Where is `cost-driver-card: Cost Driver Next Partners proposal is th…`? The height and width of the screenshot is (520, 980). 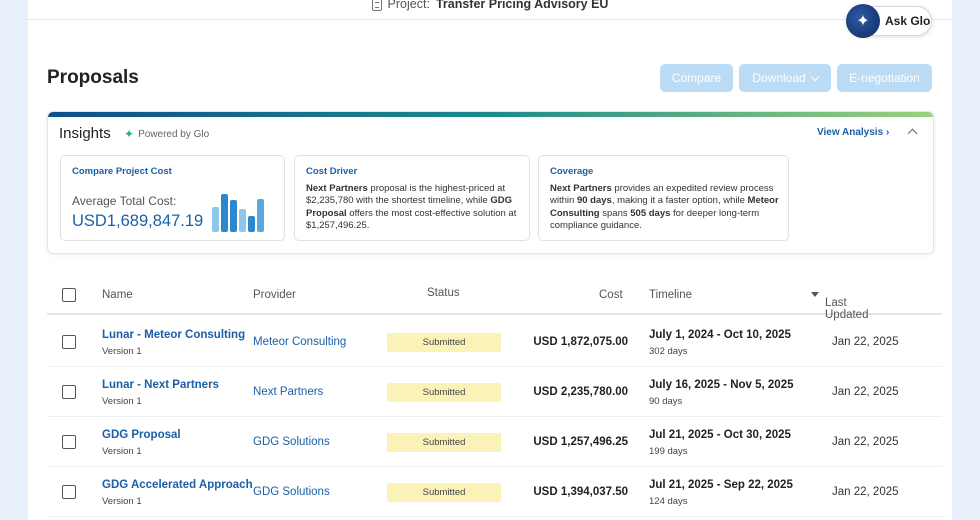 cost-driver-card: Cost Driver Next Partners proposal is th… is located at coordinates (412, 198).